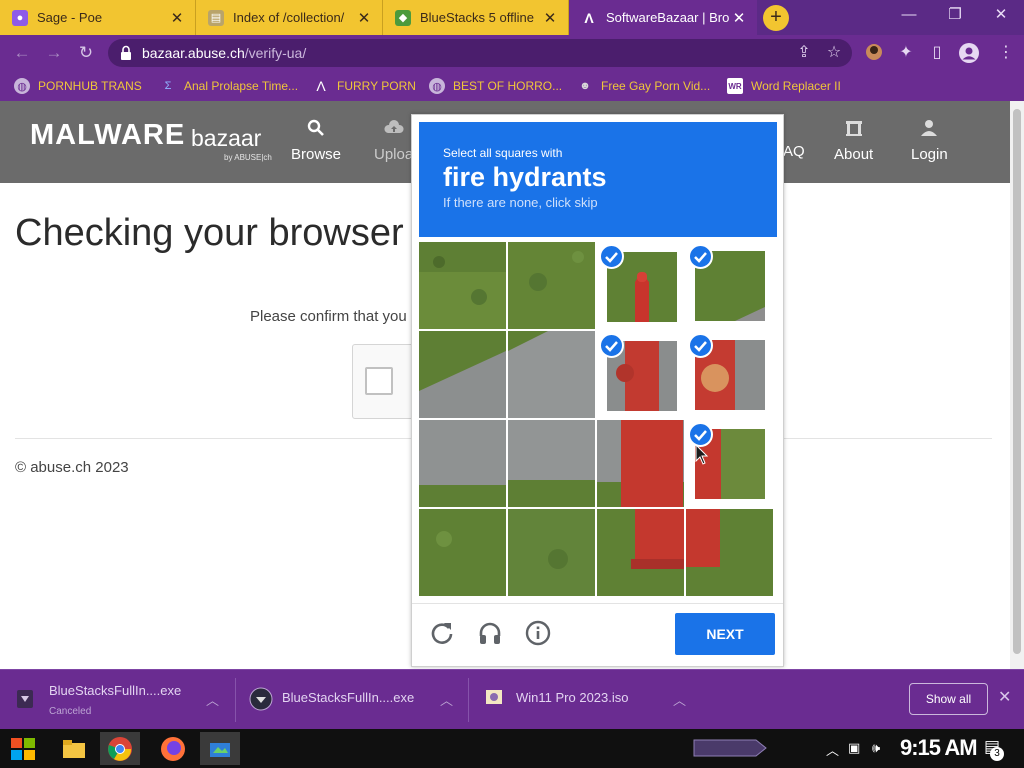  What do you see at coordinates (832, 749) in the screenshot?
I see `tray-expand-icon: ︿` at bounding box center [832, 749].